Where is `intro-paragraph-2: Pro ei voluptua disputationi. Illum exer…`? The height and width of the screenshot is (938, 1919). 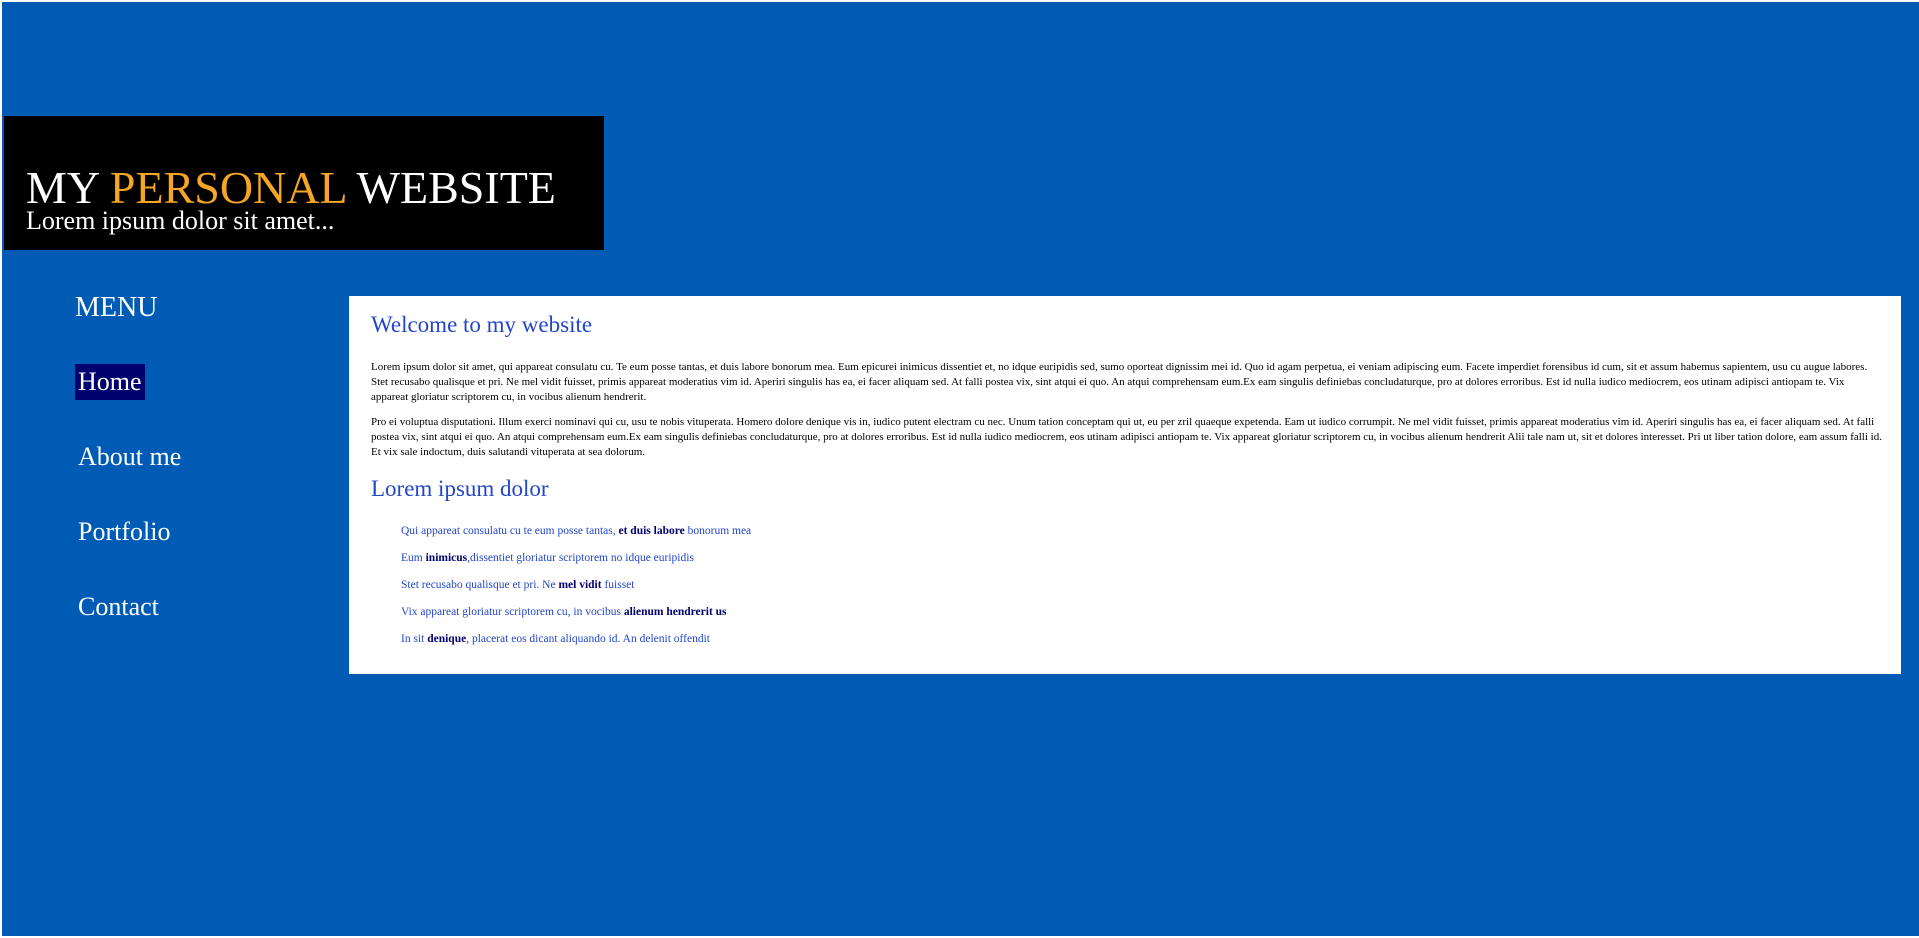 intro-paragraph-2: Pro ei voluptua disputationi. Illum exer… is located at coordinates (1126, 437).